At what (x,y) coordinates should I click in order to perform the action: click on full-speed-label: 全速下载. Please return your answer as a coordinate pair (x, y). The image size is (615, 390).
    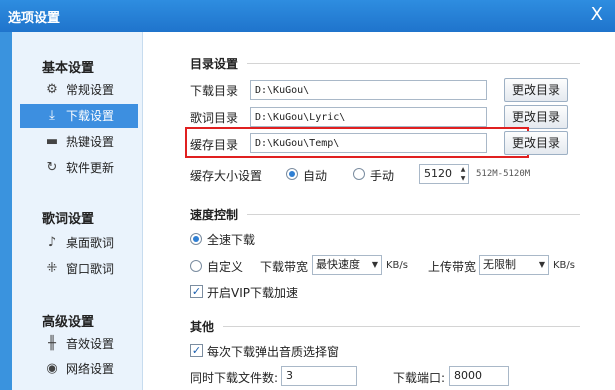
    Looking at the image, I should click on (231, 240).